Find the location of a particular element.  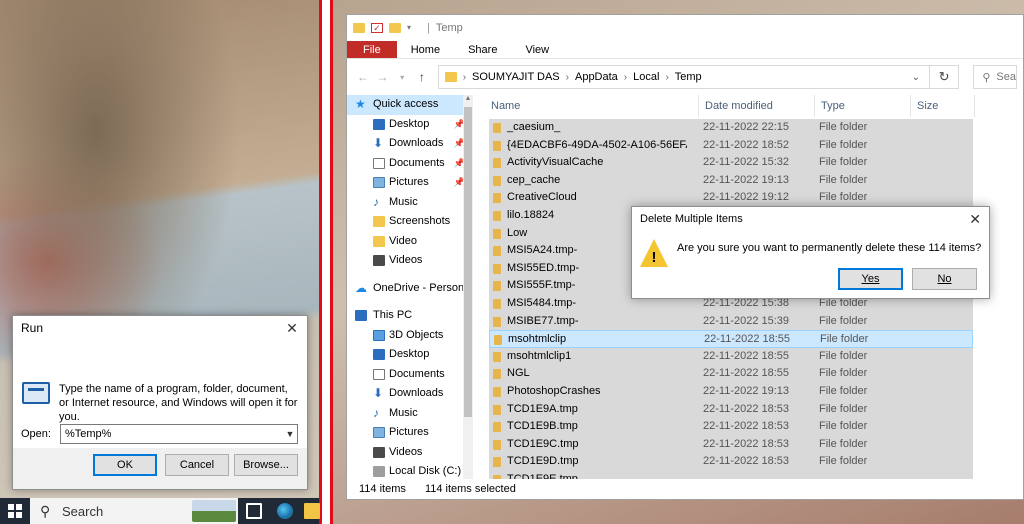

sidebar-item-onedrive-person: ☁ OneDrive - Person is located at coordinates (409, 289).